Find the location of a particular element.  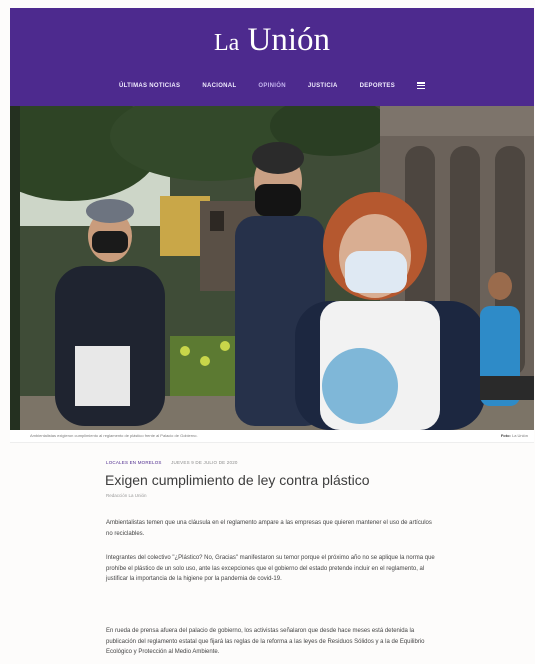

nav-item-deportes: Deportes is located at coordinates (377, 86).